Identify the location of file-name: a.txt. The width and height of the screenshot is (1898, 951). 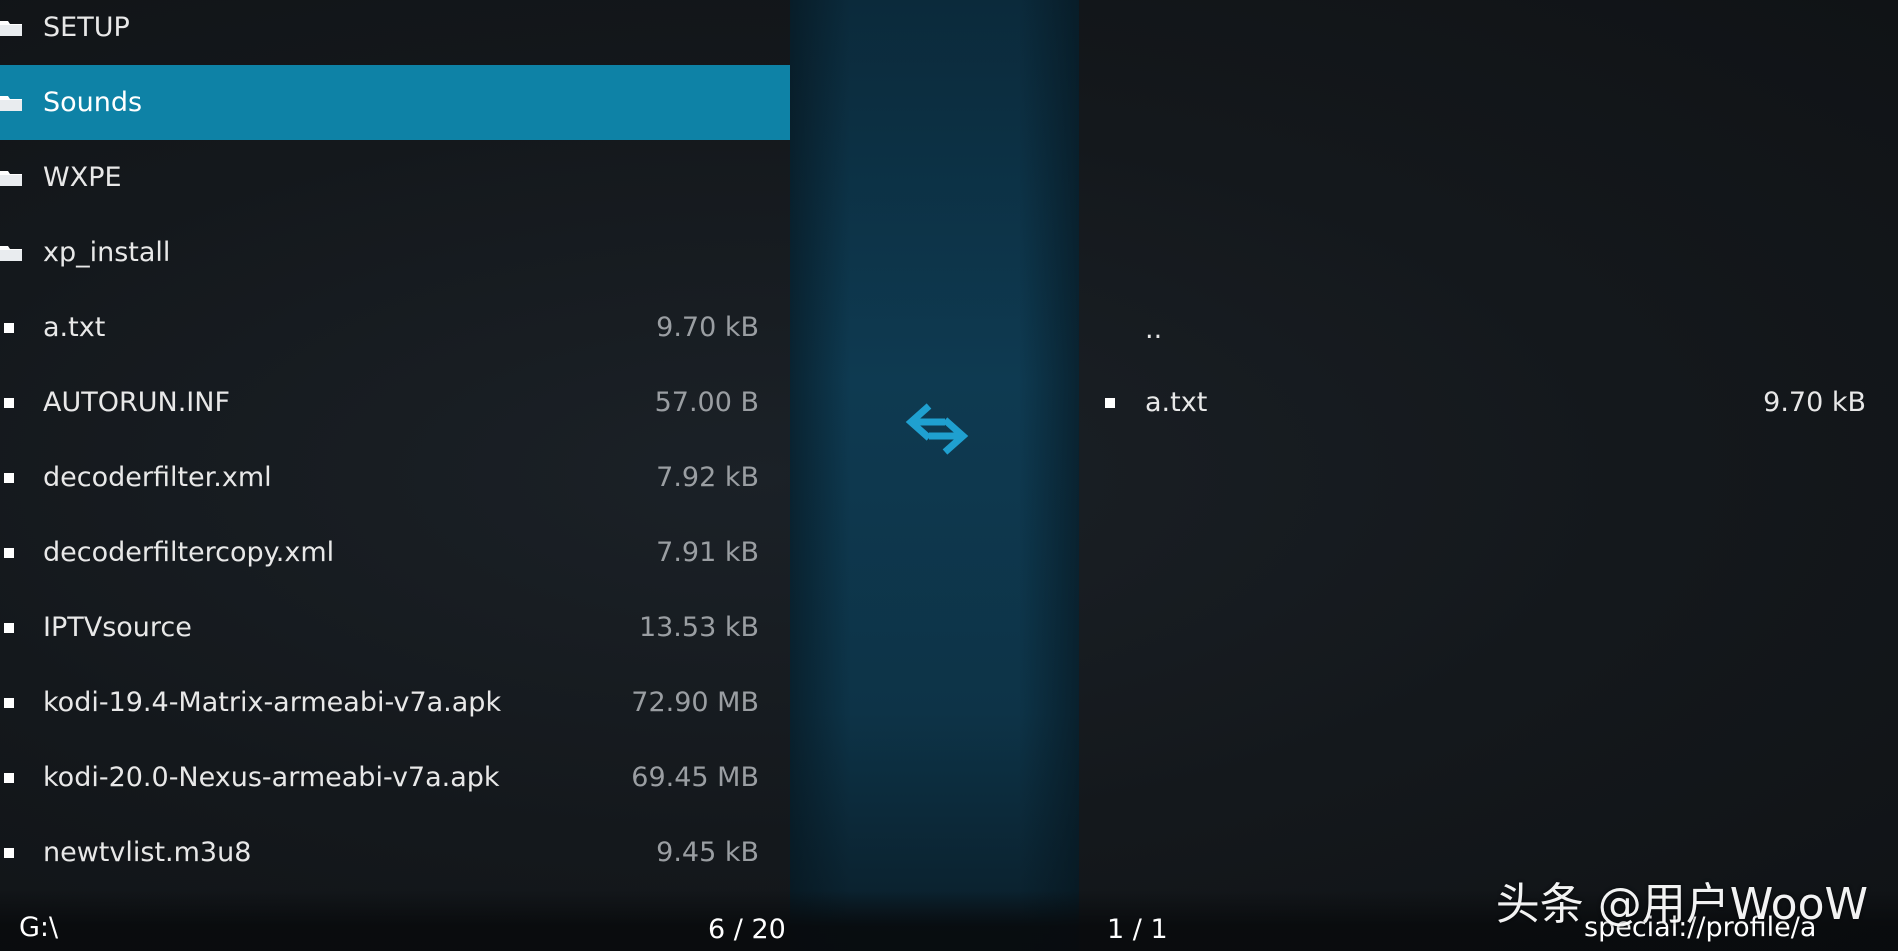
(1176, 402).